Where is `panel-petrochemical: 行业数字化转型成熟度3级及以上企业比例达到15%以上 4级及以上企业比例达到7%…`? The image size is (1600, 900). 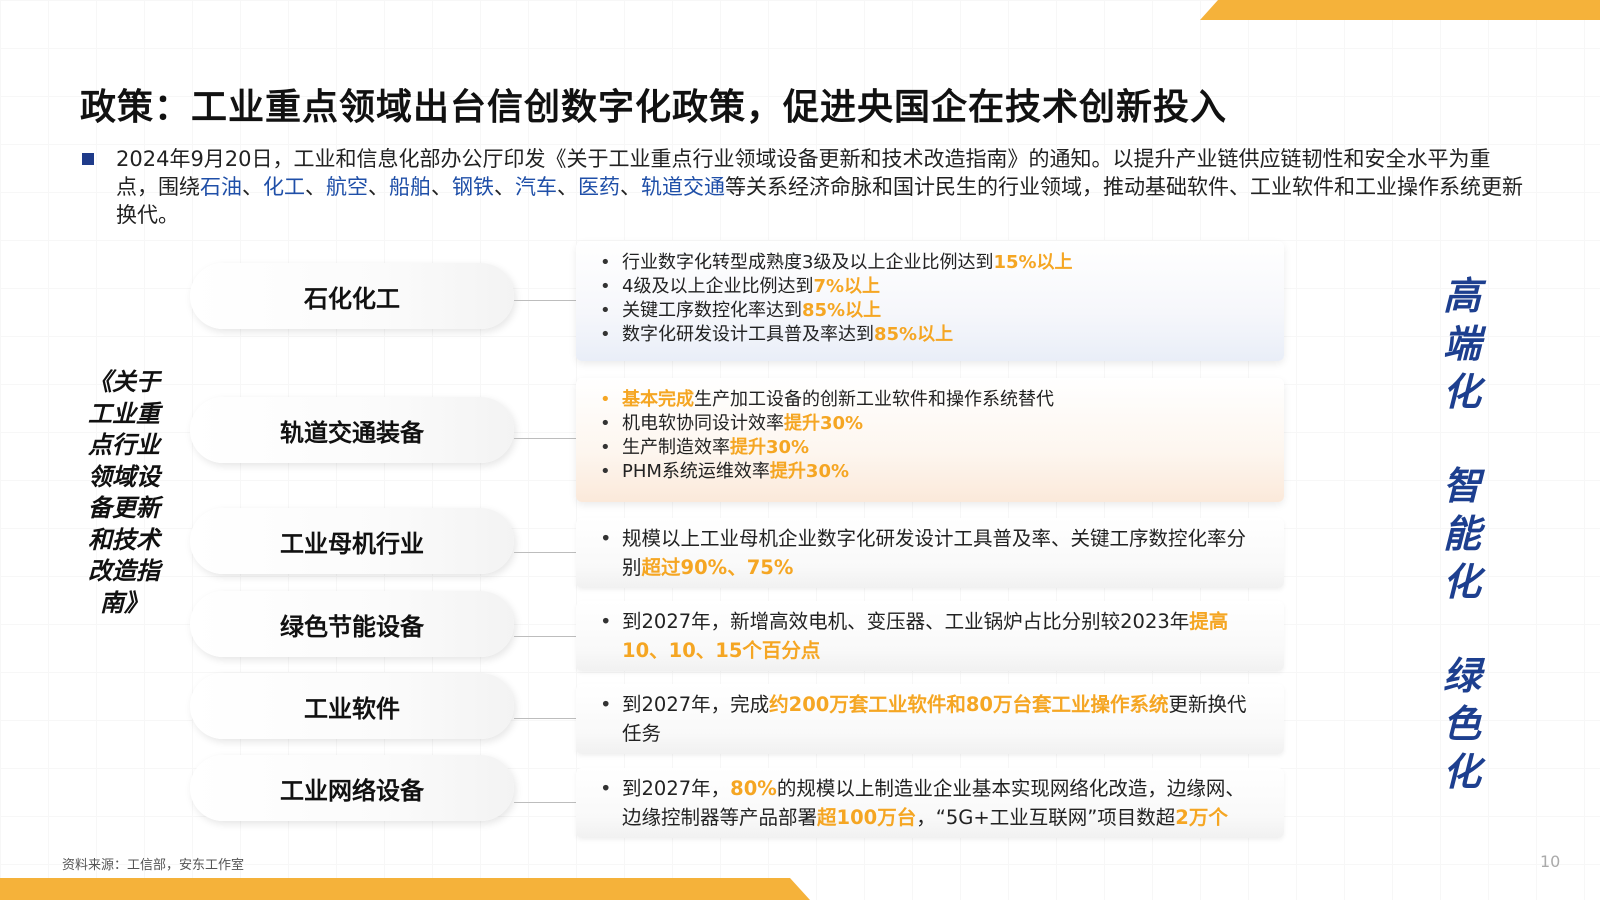 panel-petrochemical: 行业数字化转型成熟度3级及以上企业比例达到15%以上 4级及以上企业比例达到7%… is located at coordinates (930, 301).